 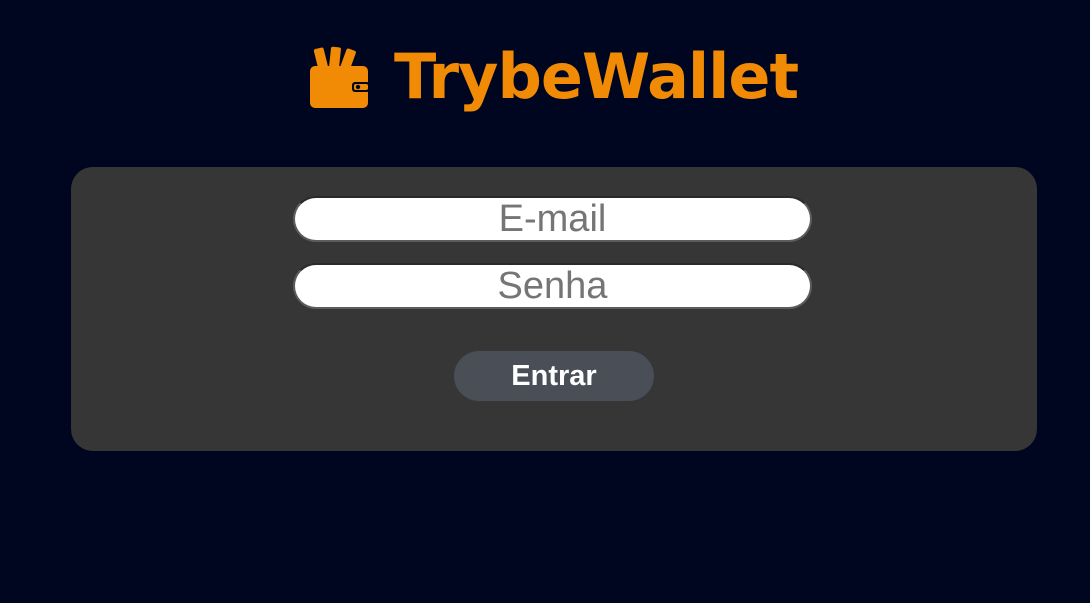 What do you see at coordinates (552, 286) in the screenshot?
I see `password-input` at bounding box center [552, 286].